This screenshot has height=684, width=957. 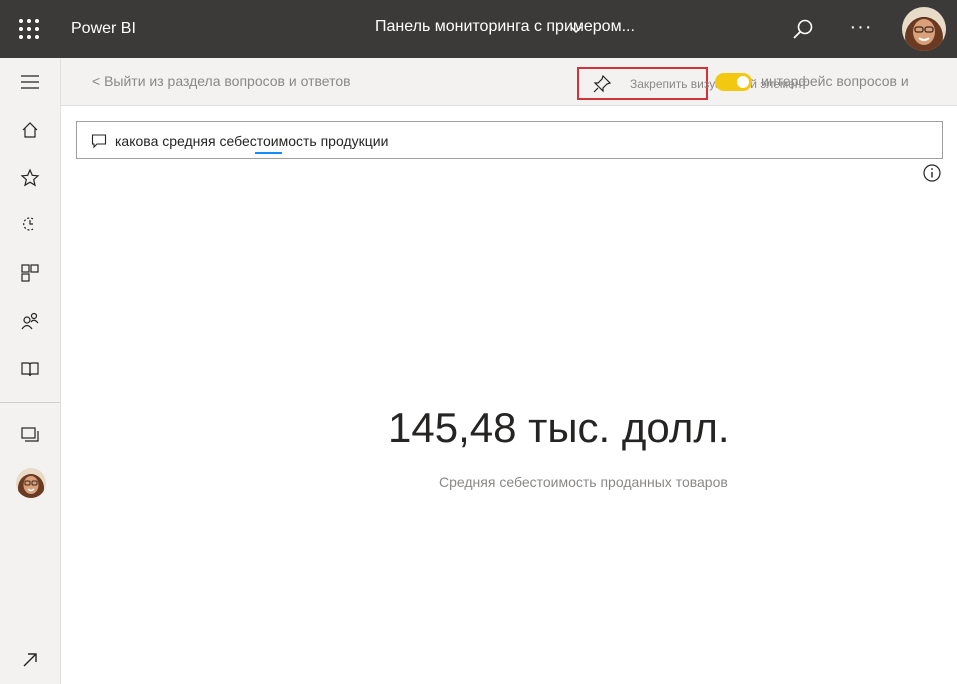 I want to click on toggle-knob, so click(x=743, y=82).